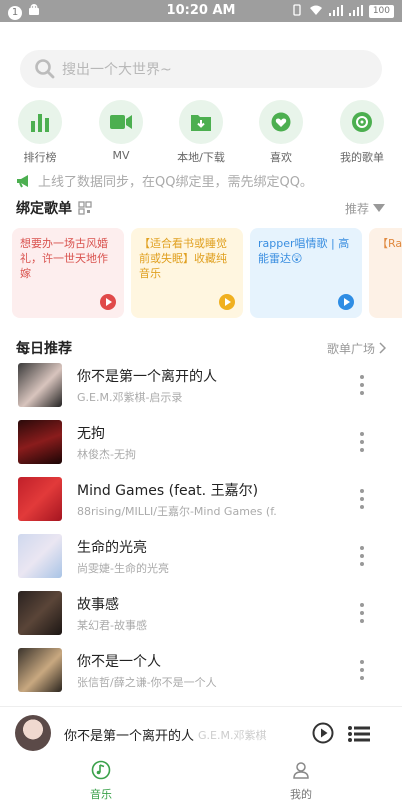  I want to click on status-bar: 1 10:20 AM 100, so click(201, 11).